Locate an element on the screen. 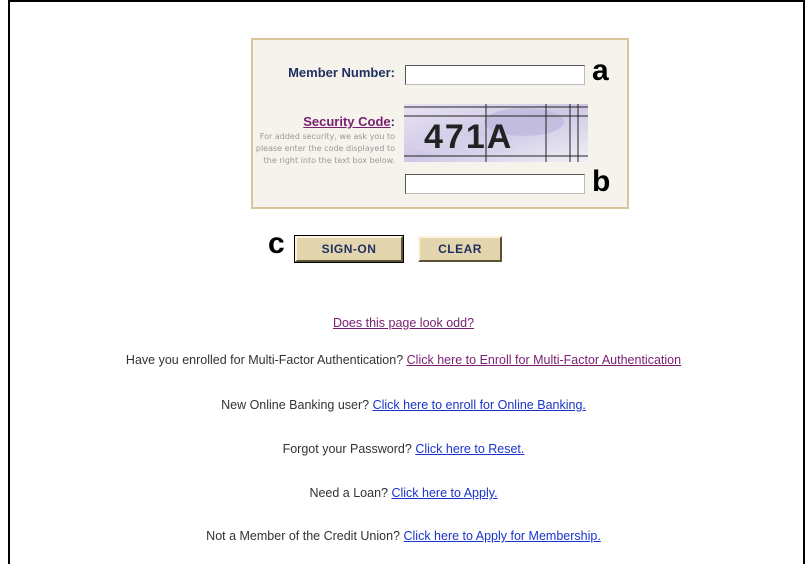  annotation-a: a is located at coordinates (600, 70).